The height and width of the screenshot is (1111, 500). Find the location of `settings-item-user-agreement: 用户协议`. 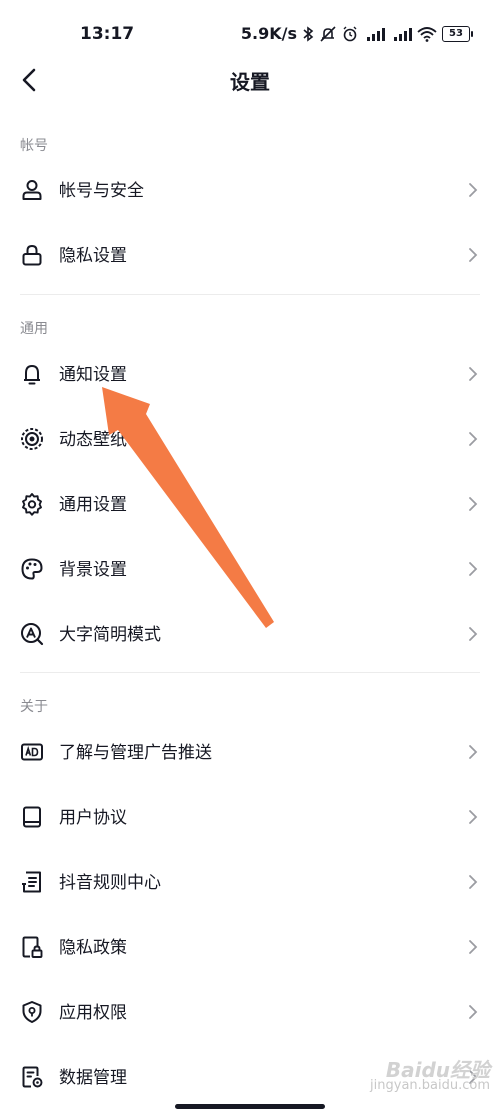

settings-item-user-agreement: 用户协议 is located at coordinates (250, 817).